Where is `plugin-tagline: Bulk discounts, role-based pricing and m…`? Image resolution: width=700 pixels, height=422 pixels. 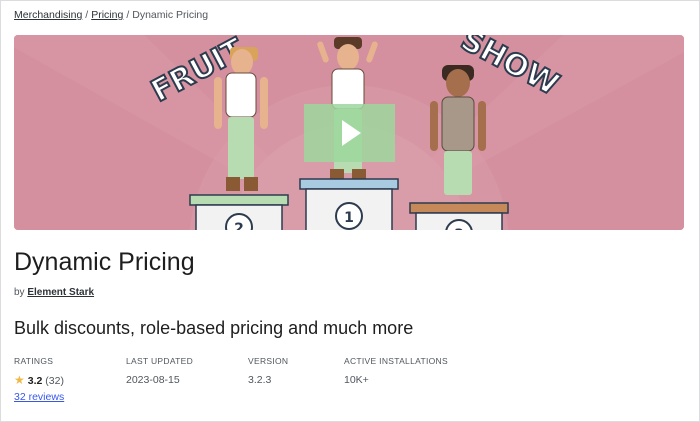 plugin-tagline: Bulk discounts, role-based pricing and m… is located at coordinates (214, 328).